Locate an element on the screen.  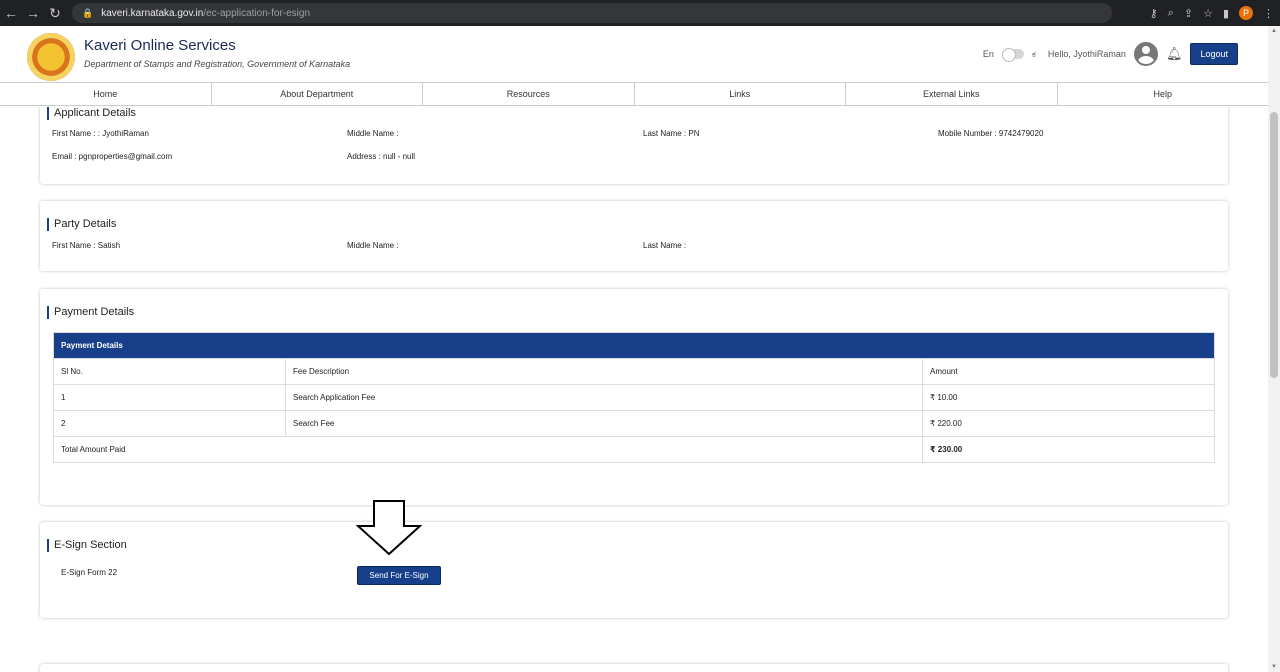
sidepanel-icon: ▮ is located at coordinates (1226, 13).